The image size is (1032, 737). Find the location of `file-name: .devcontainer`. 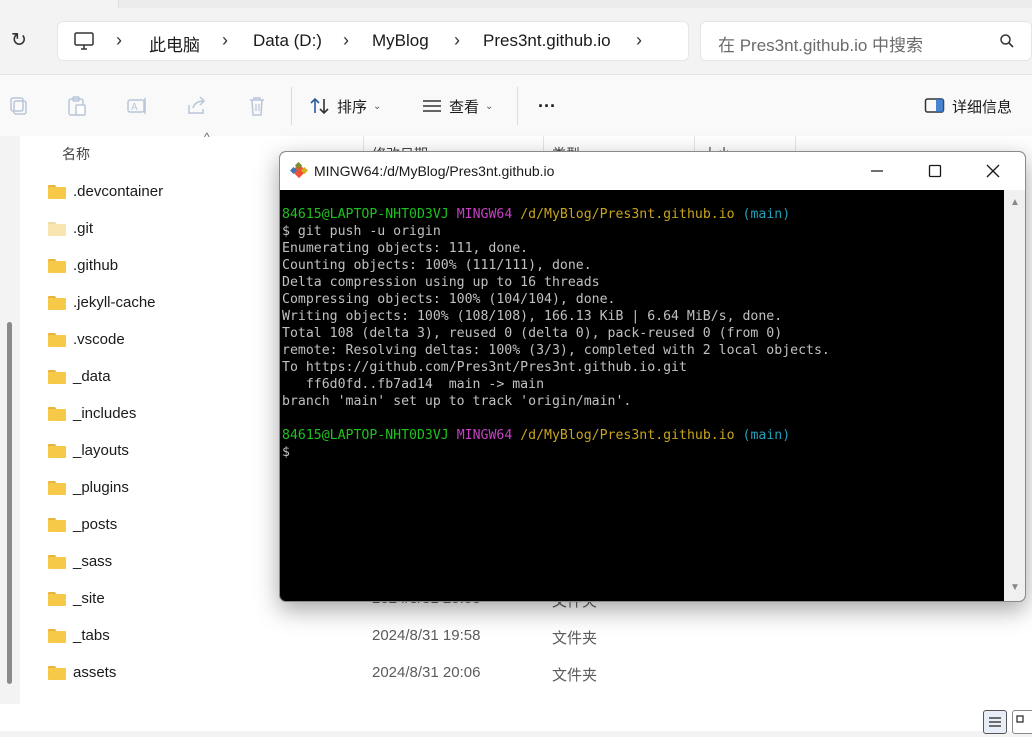

file-name: .devcontainer is located at coordinates (118, 191).